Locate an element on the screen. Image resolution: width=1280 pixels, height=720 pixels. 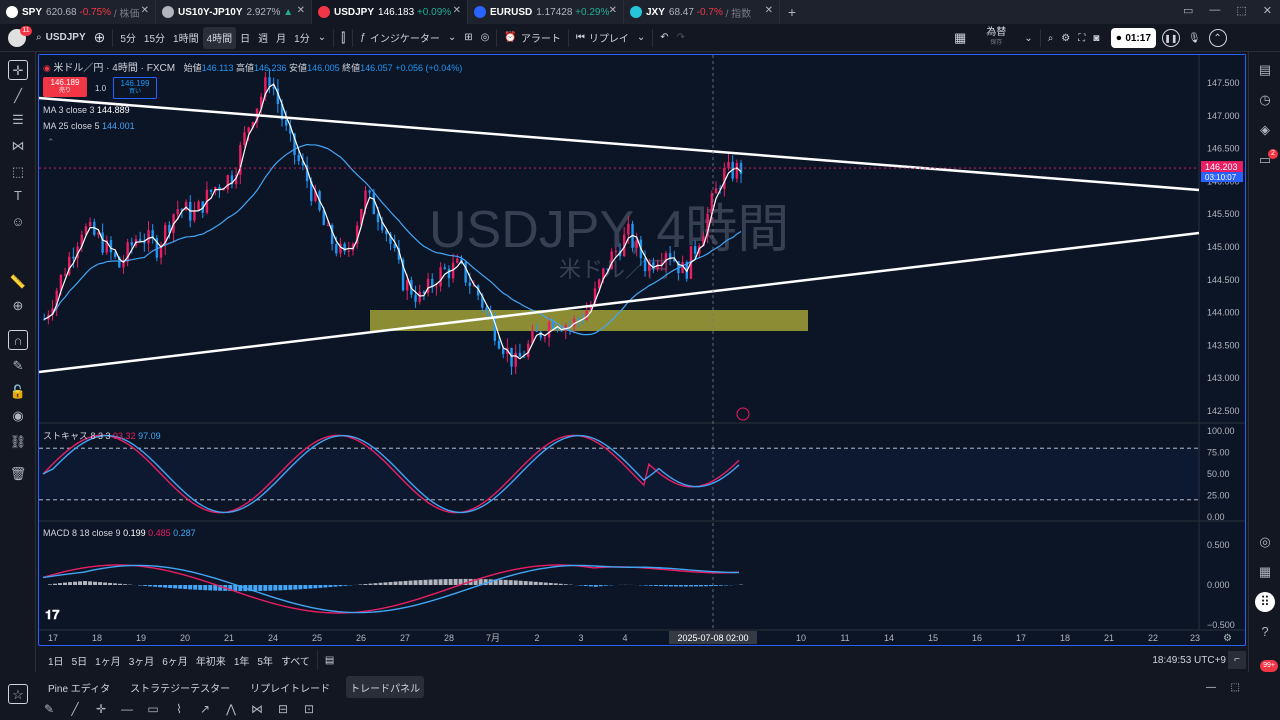
sell-button: 146.189 売り is located at coordinates (65, 87).